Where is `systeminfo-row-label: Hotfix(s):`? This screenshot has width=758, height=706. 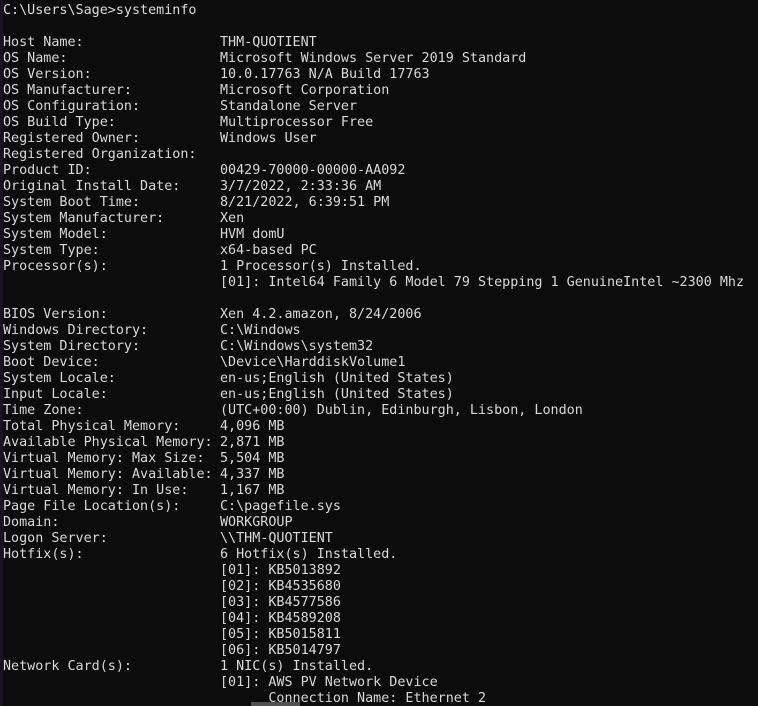 systeminfo-row-label: Hotfix(s): is located at coordinates (43, 554).